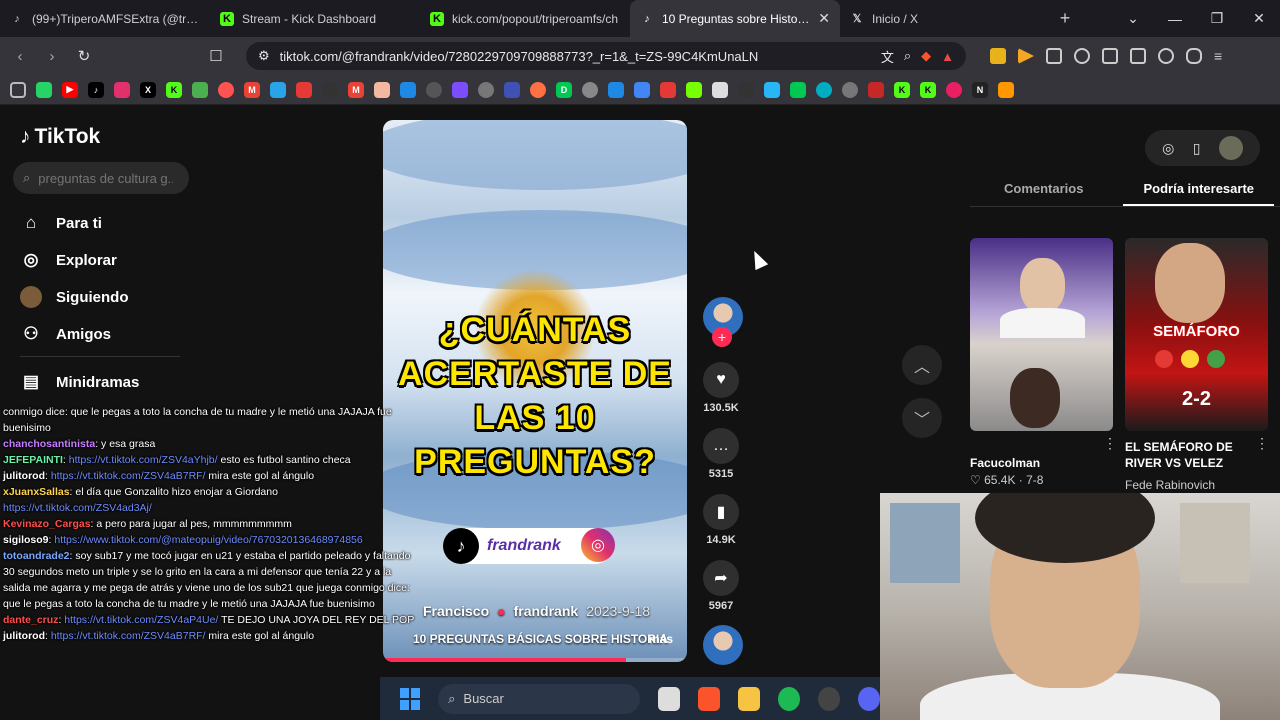 This screenshot has height=720, width=1280. Describe the element at coordinates (68, 260) in the screenshot. I see `nav-explorar: ◎ Explorar` at that location.